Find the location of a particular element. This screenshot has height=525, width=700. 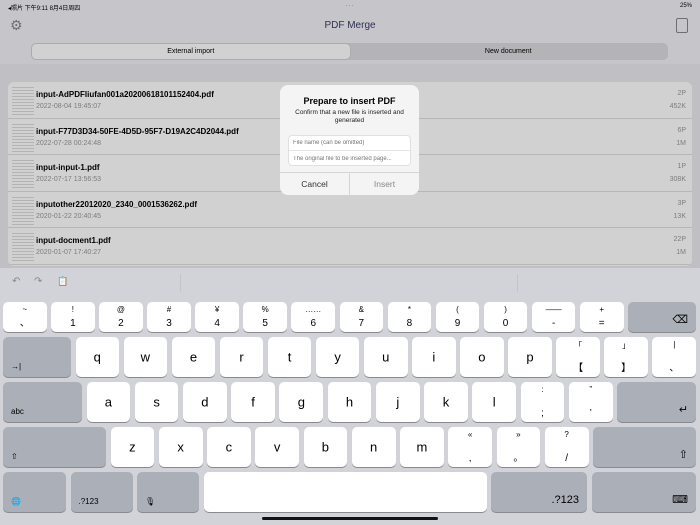

key: ¥4 is located at coordinates (217, 317).